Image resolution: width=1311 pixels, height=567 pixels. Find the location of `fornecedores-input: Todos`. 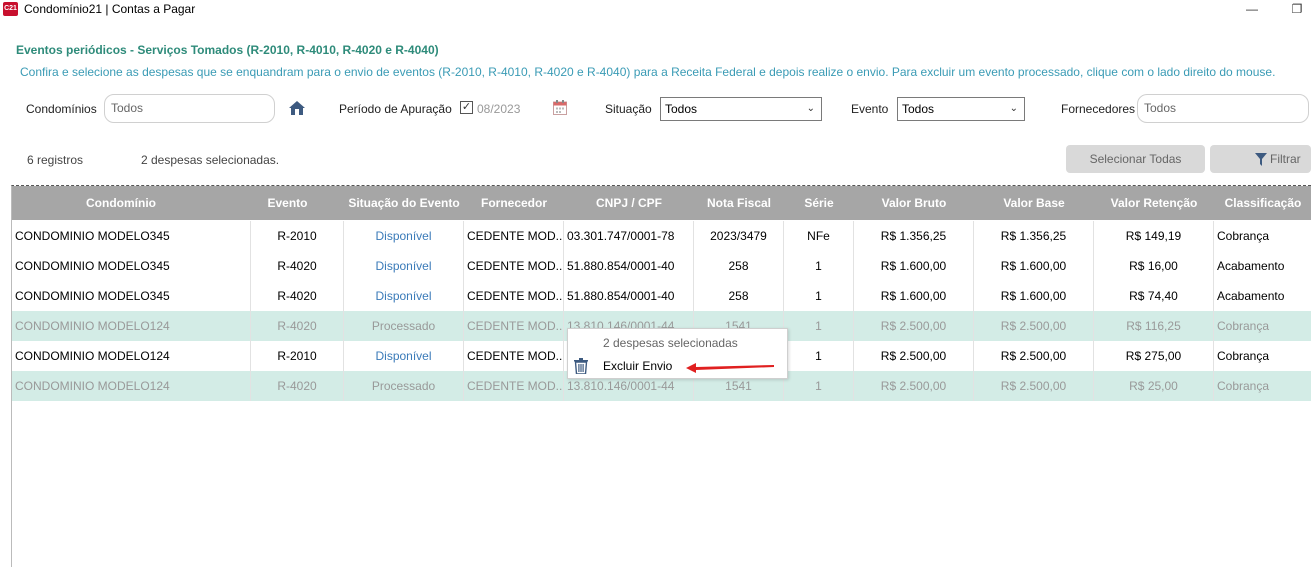

fornecedores-input: Todos is located at coordinates (1223, 108).